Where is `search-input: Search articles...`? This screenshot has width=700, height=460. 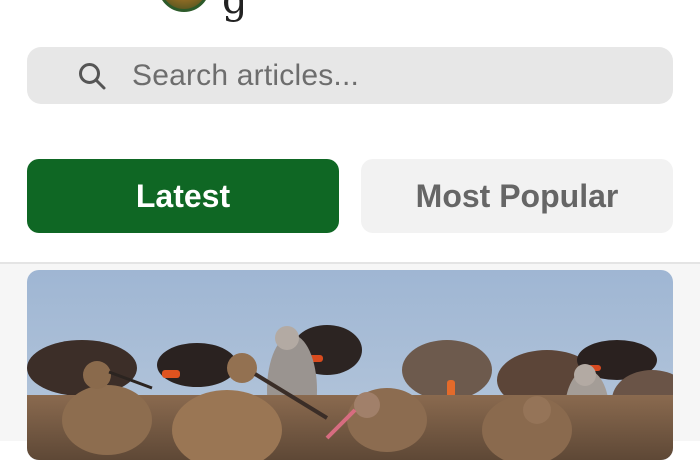 search-input: Search articles... is located at coordinates (245, 75).